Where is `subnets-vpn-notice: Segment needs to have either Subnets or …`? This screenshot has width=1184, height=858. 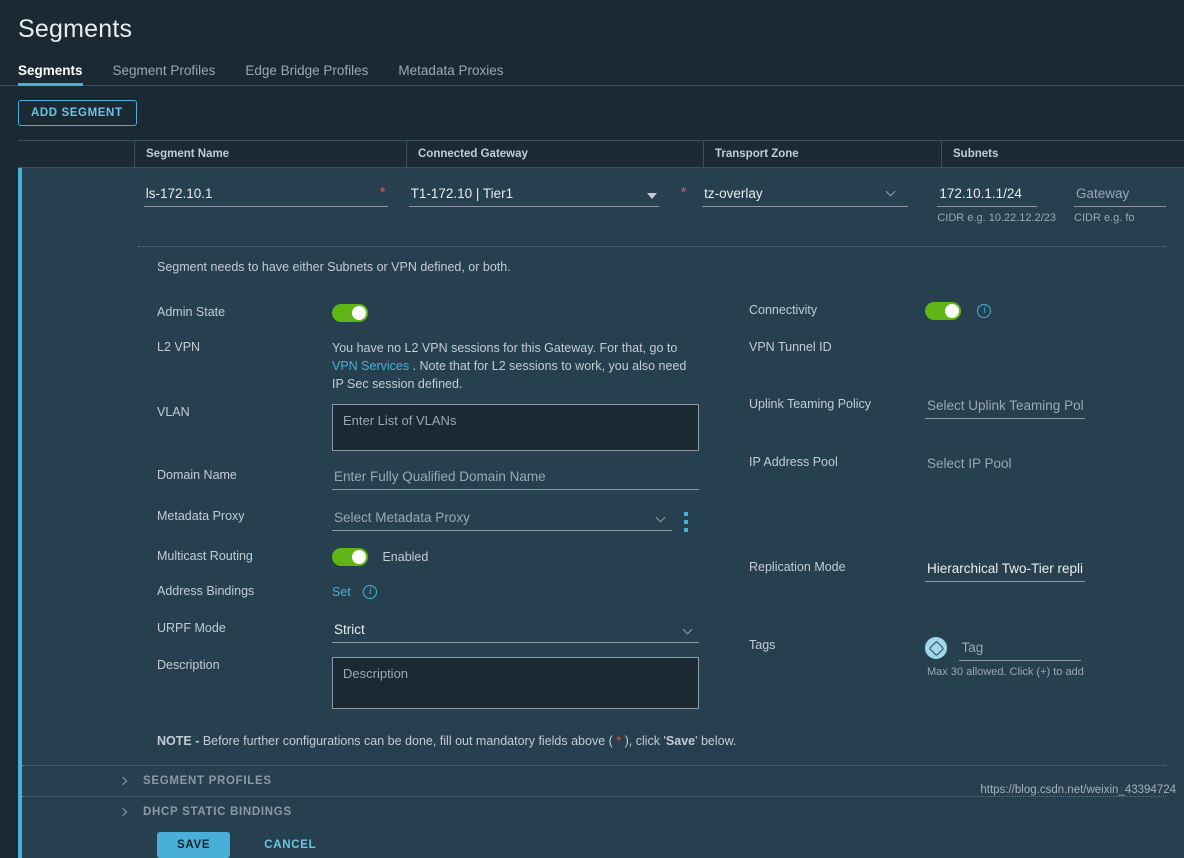
subnets-vpn-notice: Segment needs to have either Subnets or … is located at coordinates (334, 267).